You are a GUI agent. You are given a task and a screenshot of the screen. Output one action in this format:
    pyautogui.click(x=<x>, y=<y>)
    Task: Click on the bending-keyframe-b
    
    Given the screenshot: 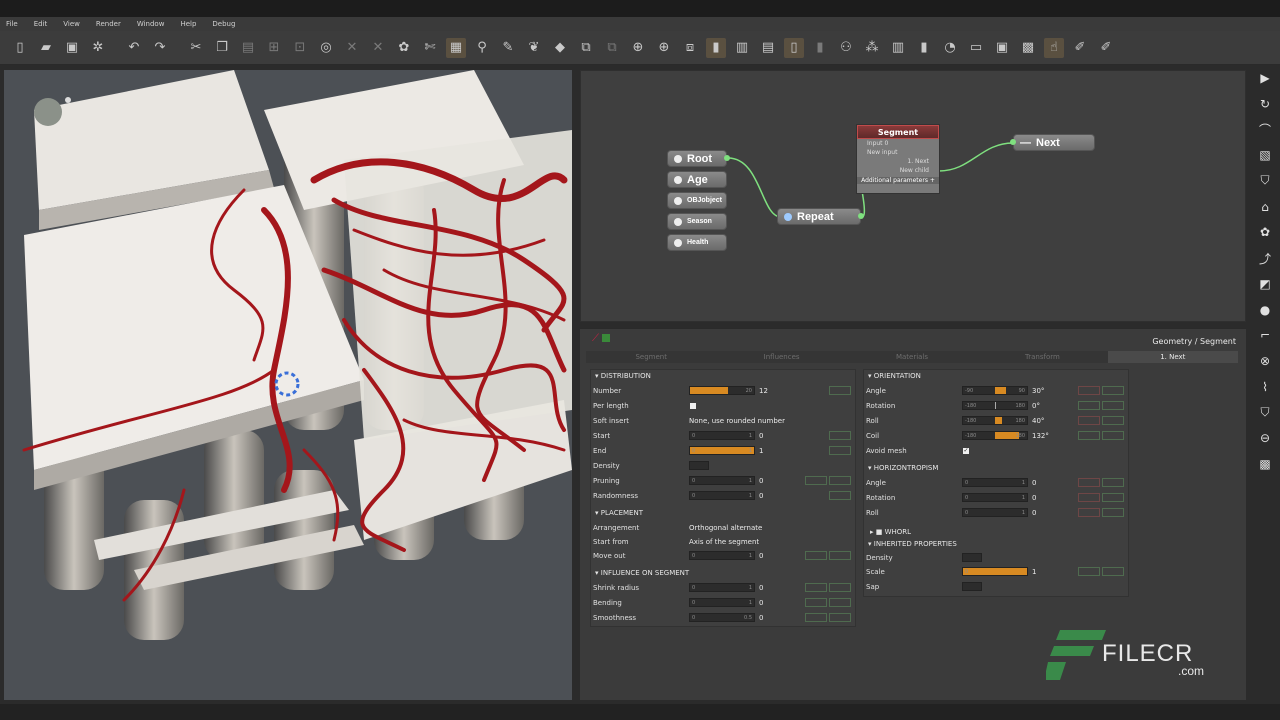 What is the action you would take?
    pyautogui.click(x=840, y=602)
    